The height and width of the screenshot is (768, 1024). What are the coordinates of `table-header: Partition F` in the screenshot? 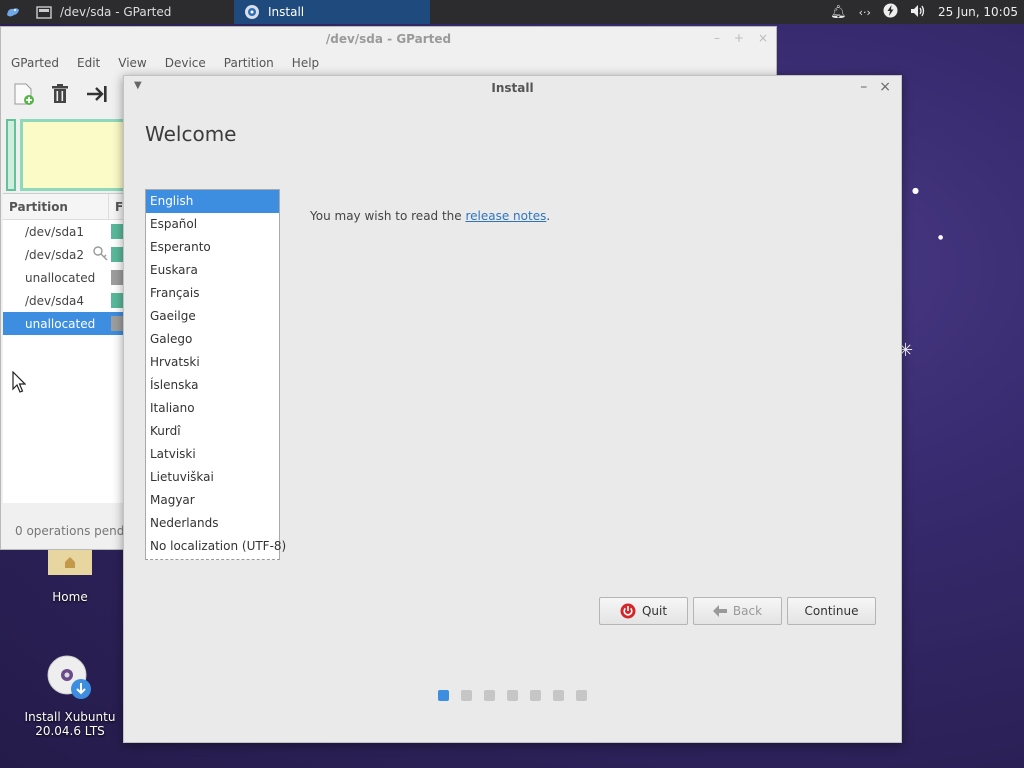 It's located at (64, 206).